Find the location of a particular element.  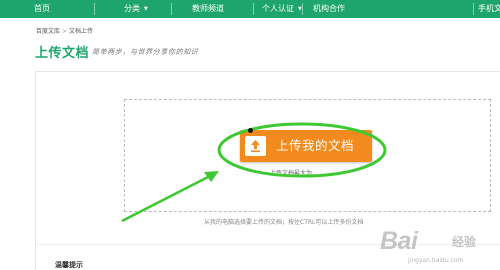

nav-item-category: 分类 ▼ is located at coordinates (136, 9).